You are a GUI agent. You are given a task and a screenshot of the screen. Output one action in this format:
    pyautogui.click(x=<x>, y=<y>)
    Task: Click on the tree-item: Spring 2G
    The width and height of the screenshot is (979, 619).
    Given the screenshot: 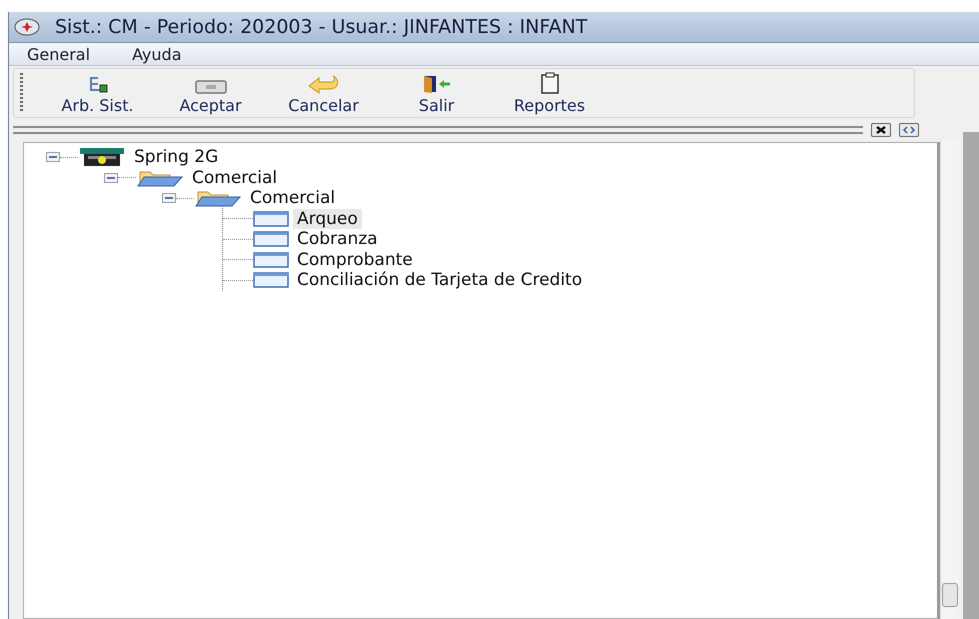 What is the action you would take?
    pyautogui.click(x=176, y=157)
    